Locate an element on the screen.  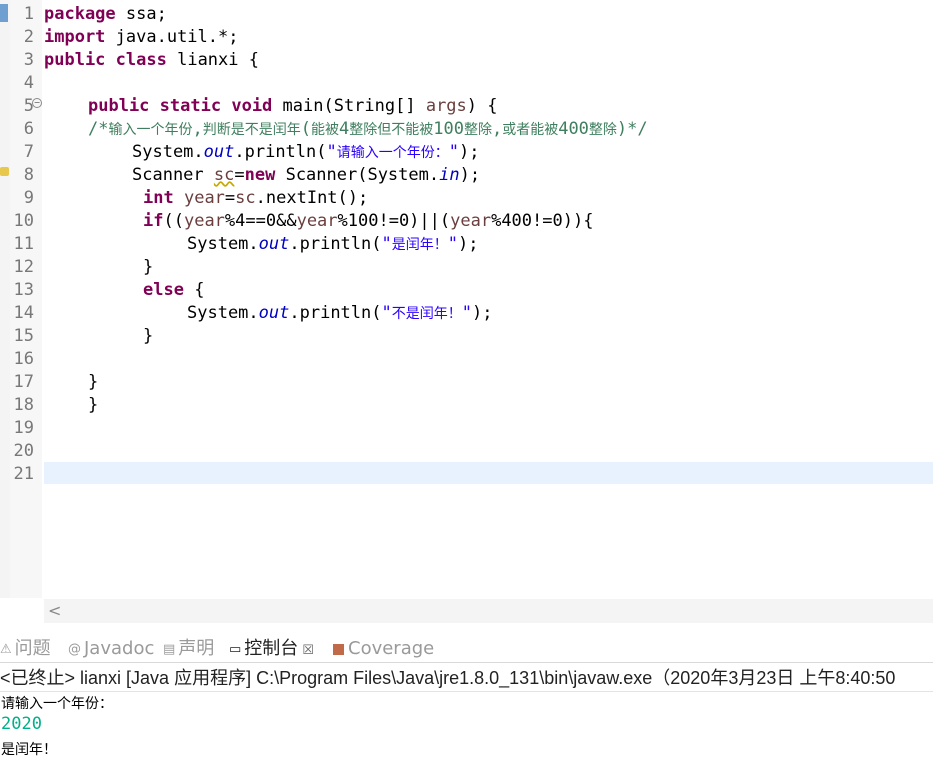
code-line-19: 19 is located at coordinates (466, 428).